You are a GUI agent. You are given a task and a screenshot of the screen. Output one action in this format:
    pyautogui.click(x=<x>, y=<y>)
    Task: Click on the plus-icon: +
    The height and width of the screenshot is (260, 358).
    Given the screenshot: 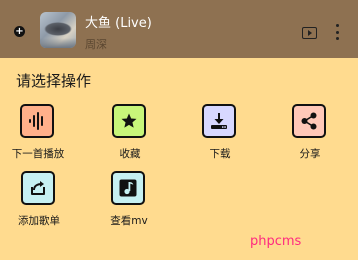 What is the action you would take?
    pyautogui.click(x=19, y=31)
    